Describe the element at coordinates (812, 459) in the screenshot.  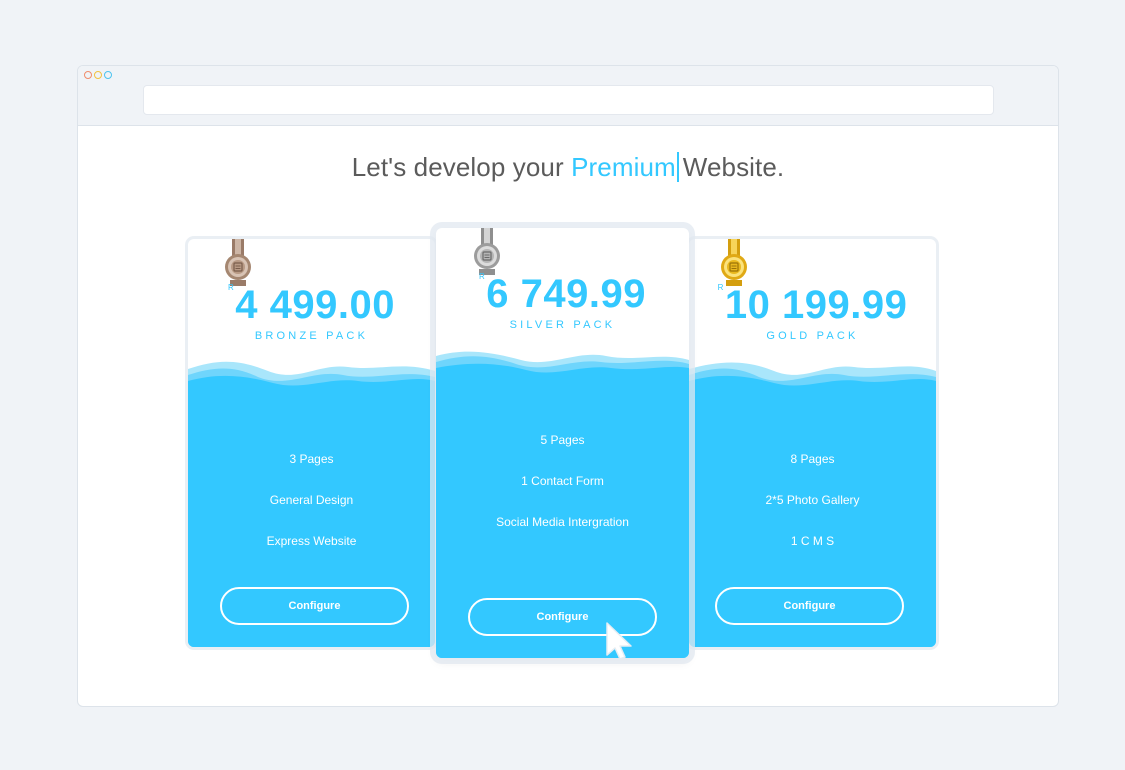
I see `feature-item: 8 Pages` at that location.